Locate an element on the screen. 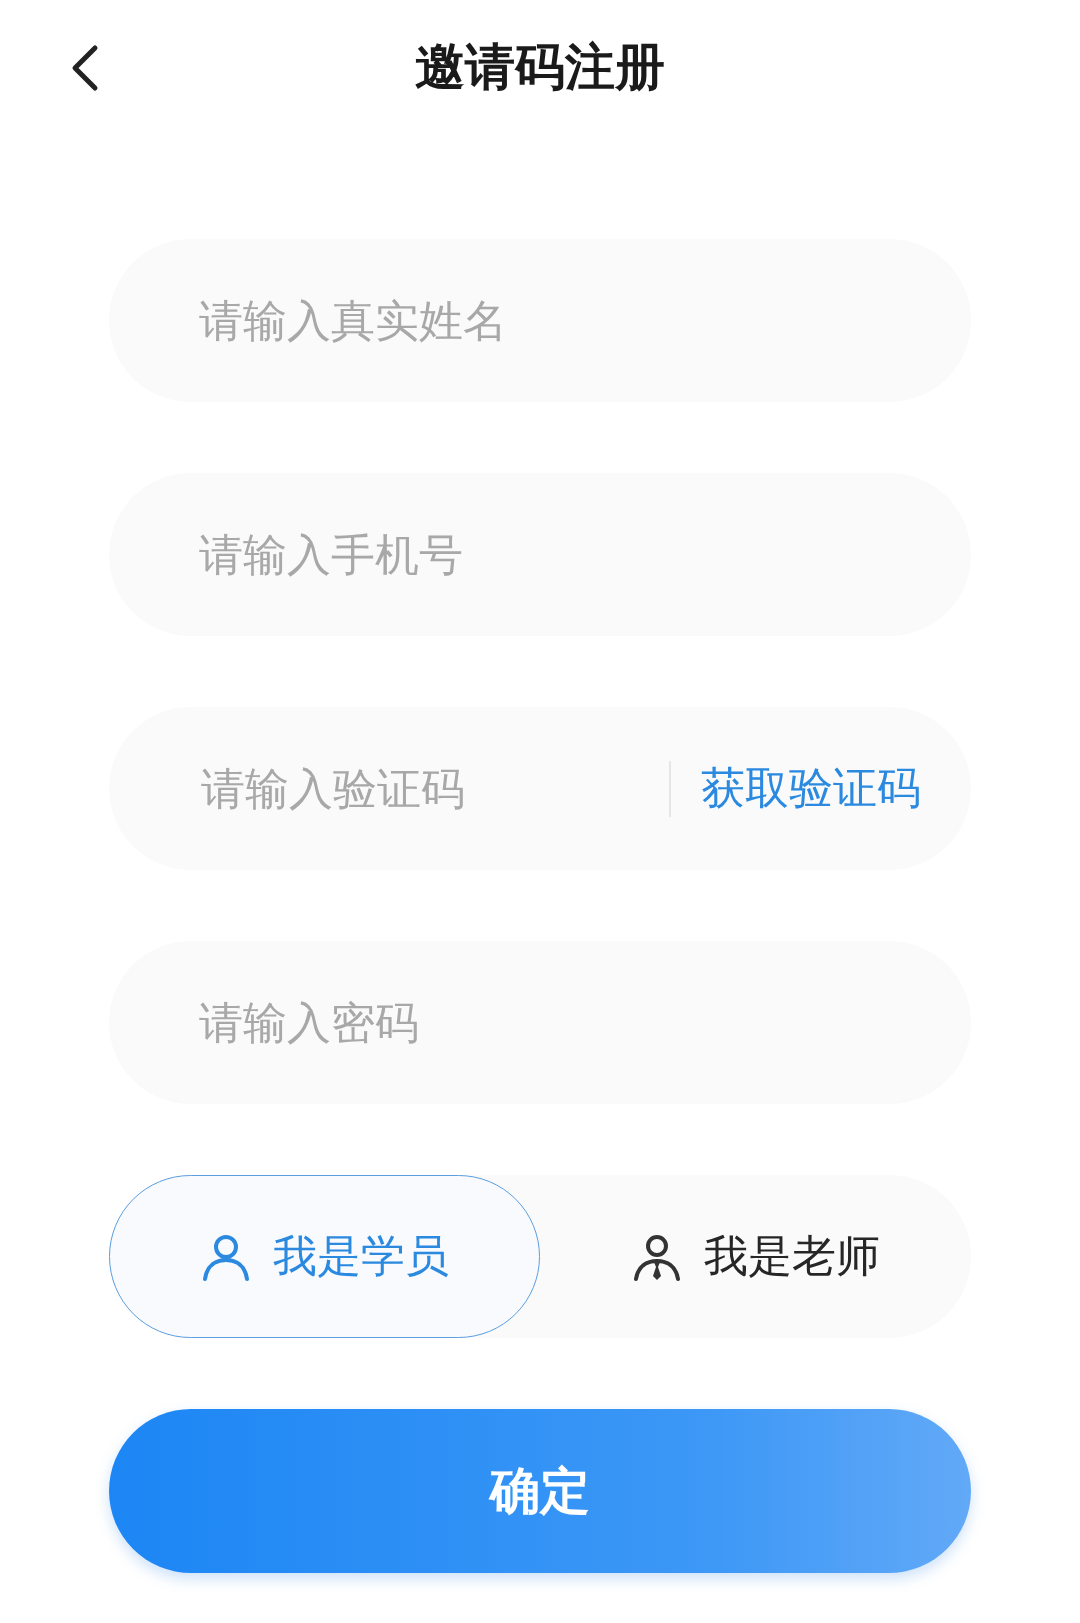 This screenshot has height=1623, width=1080. role-tab: 我是老师 is located at coordinates (755, 1256).